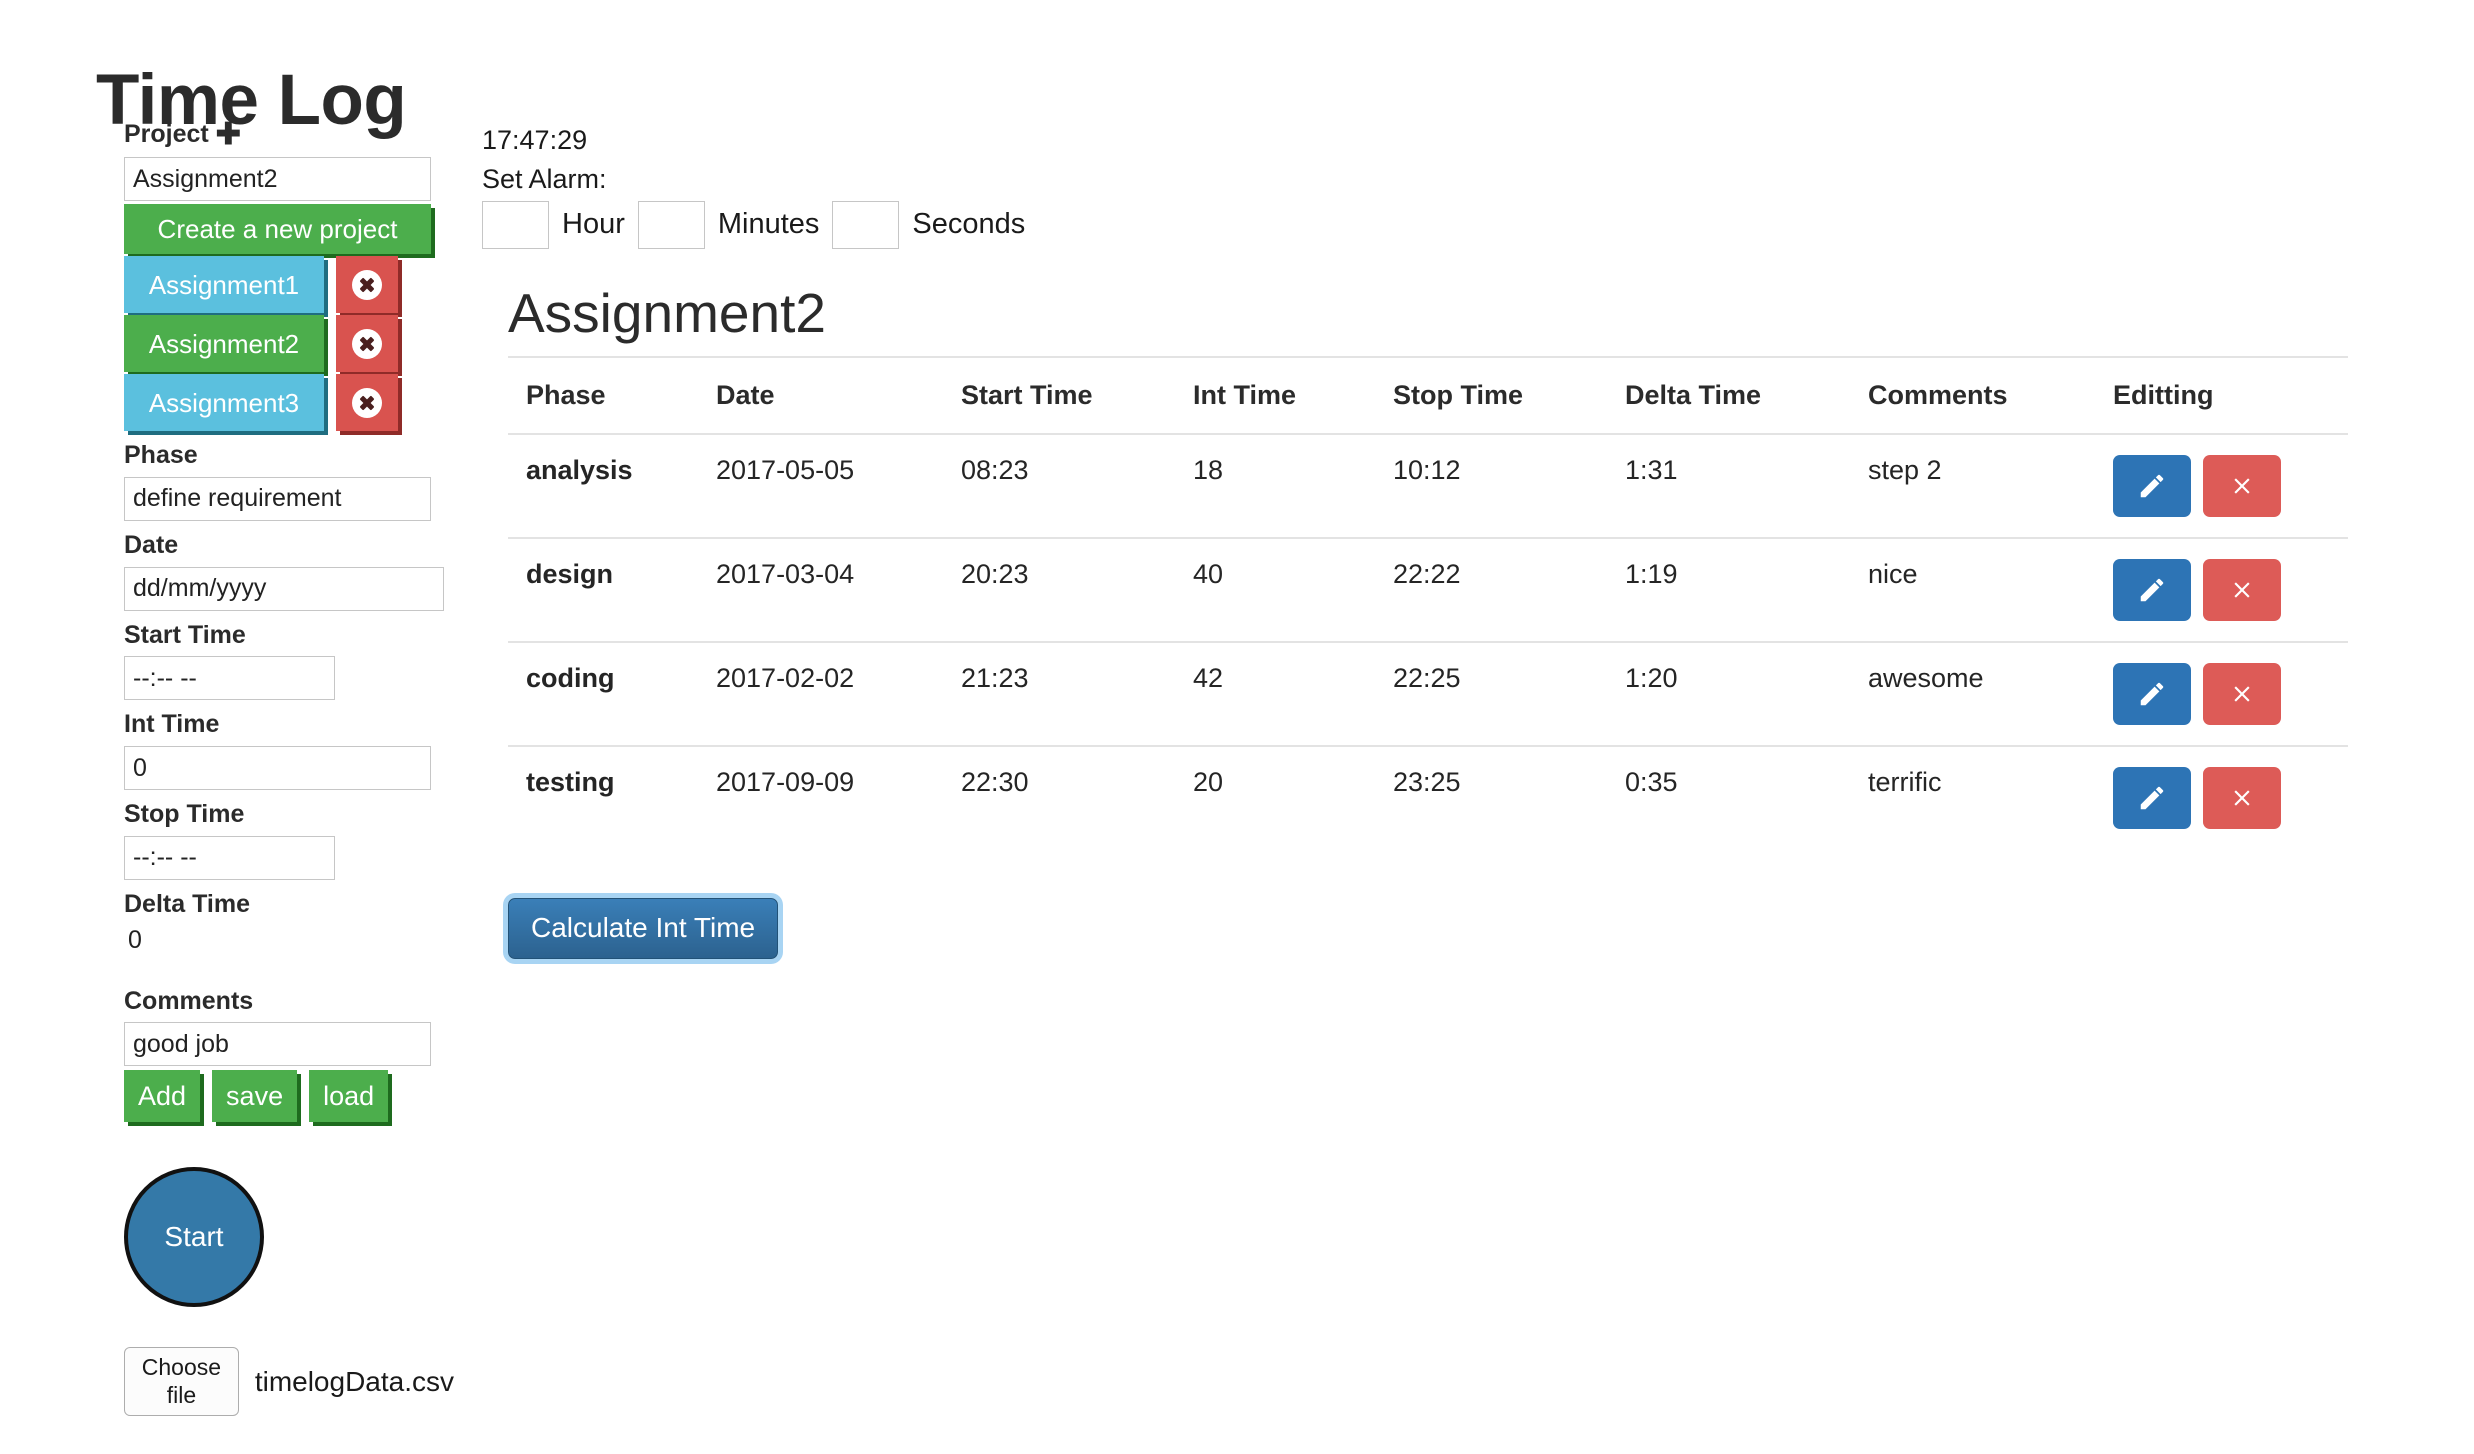 This screenshot has width=2474, height=1454. What do you see at coordinates (969, 224) in the screenshot?
I see `alarm-seconds-label: Seconds` at bounding box center [969, 224].